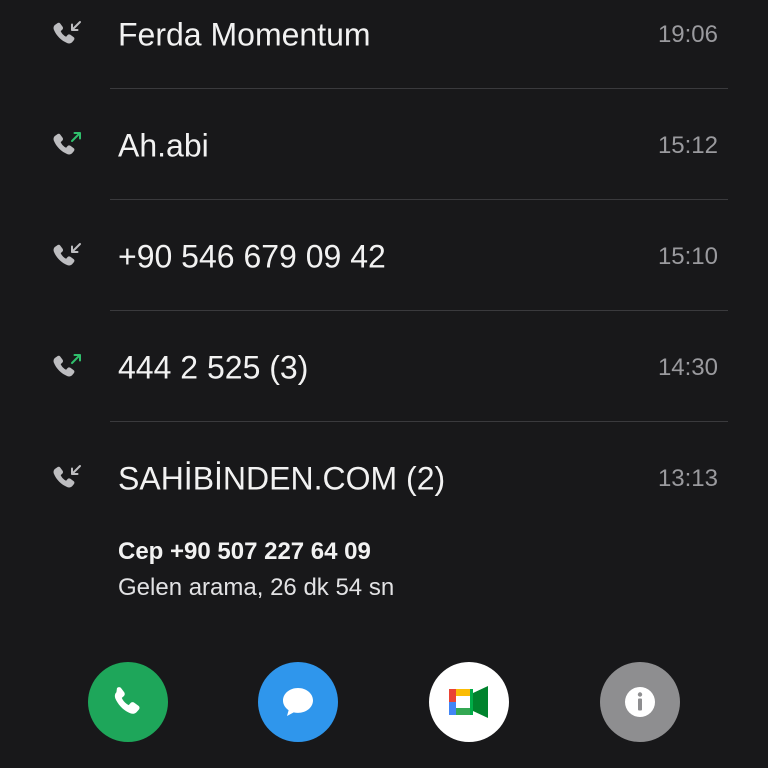  Describe the element at coordinates (687, 145) in the screenshot. I see `call-time: 15:12` at that location.